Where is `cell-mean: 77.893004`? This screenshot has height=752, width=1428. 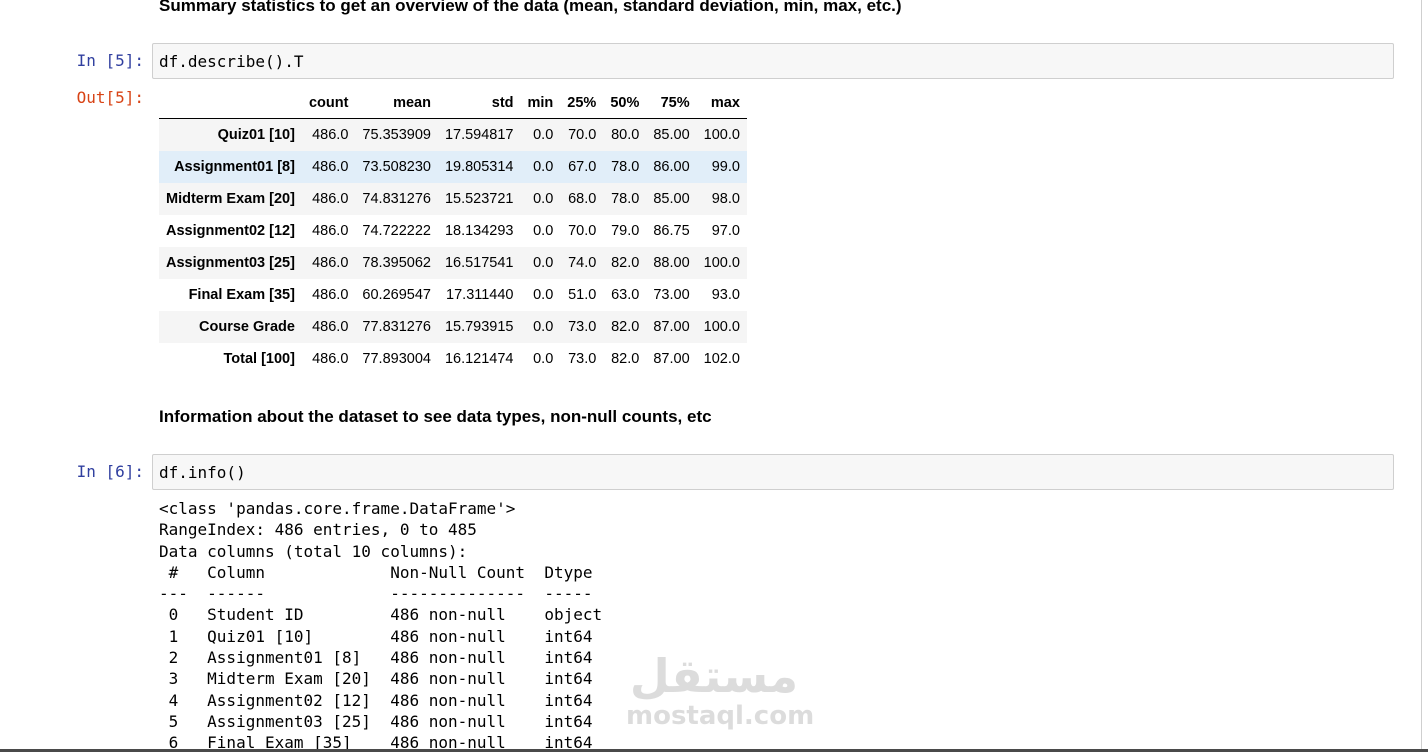
cell-mean: 77.893004 is located at coordinates (396, 359).